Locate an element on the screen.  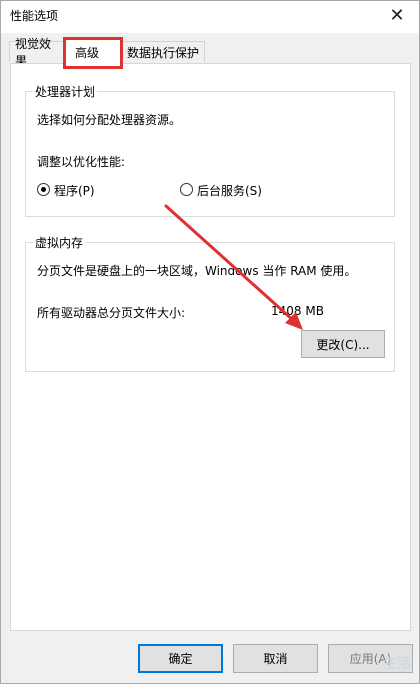
paging-file-size-label: 所有驱动器总分页文件大小: is located at coordinates (111, 313).